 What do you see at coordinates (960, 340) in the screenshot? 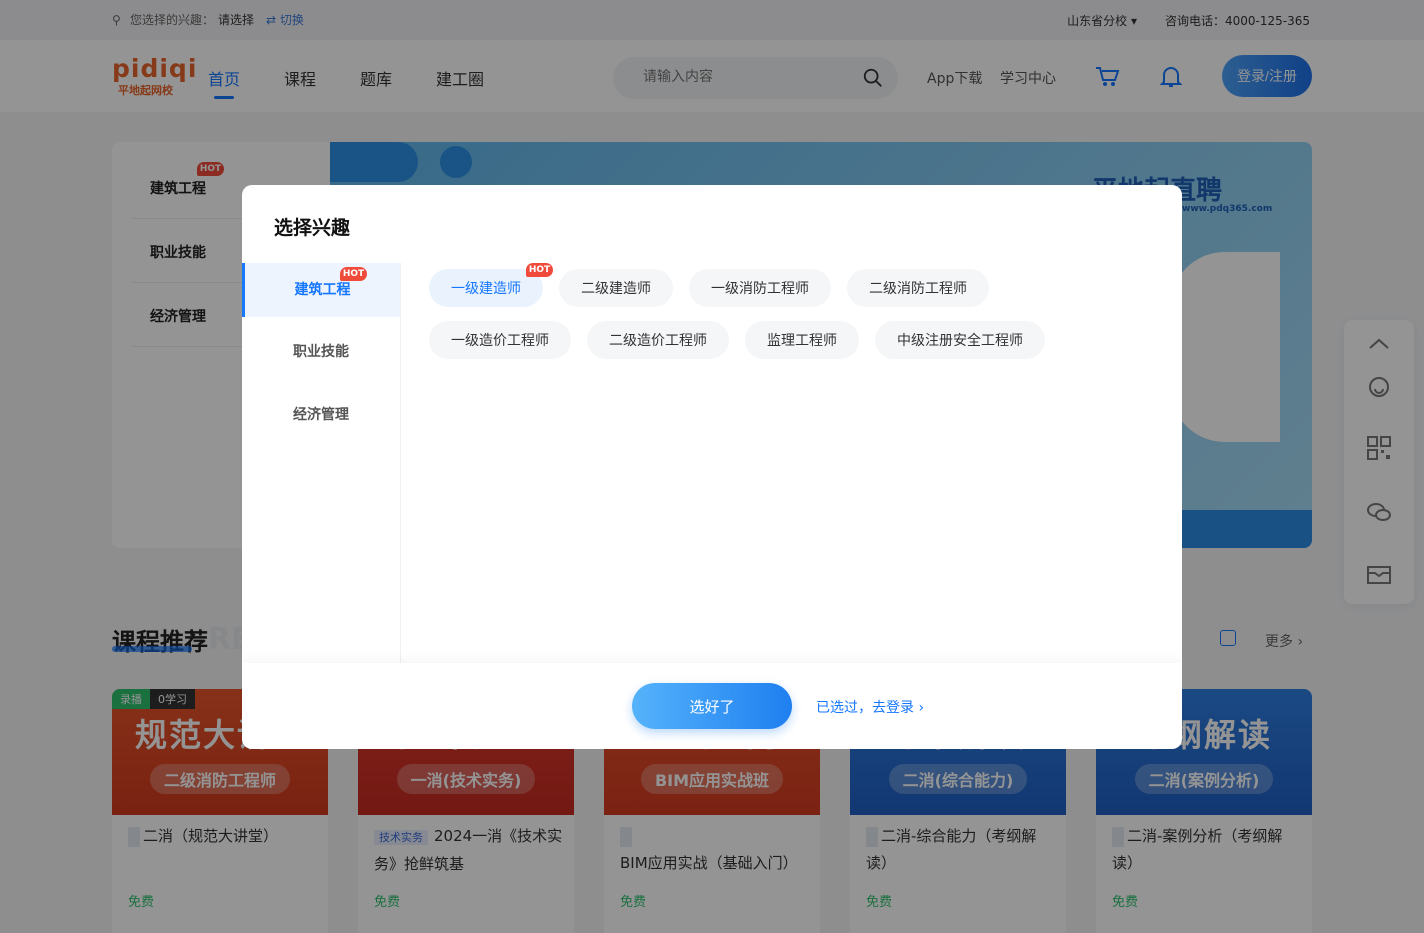
I see `chip-safety-engineer: 中级注册安全工程师` at bounding box center [960, 340].